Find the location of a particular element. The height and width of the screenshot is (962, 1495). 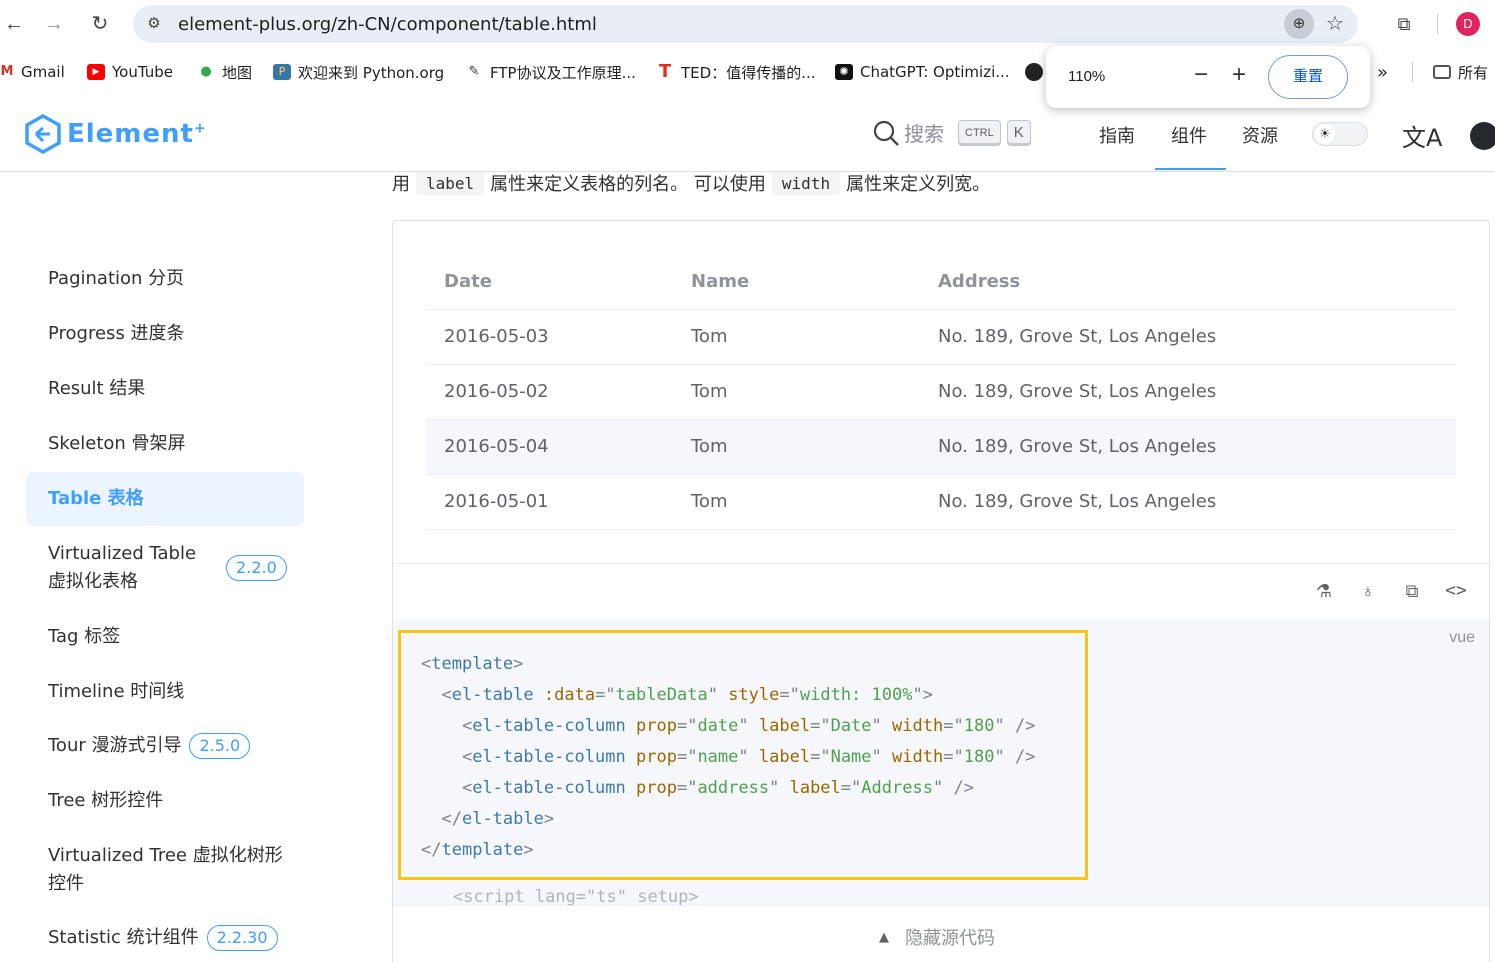

sidebar-item-timeline: Timeline 时间线 is located at coordinates (165, 692).